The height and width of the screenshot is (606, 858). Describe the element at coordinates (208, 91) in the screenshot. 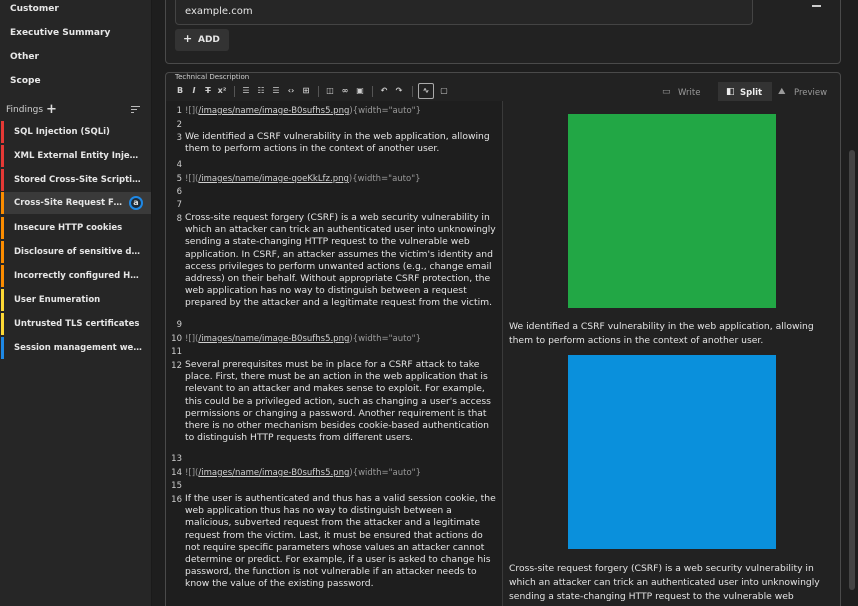

I see `strikethrough-button: T` at that location.